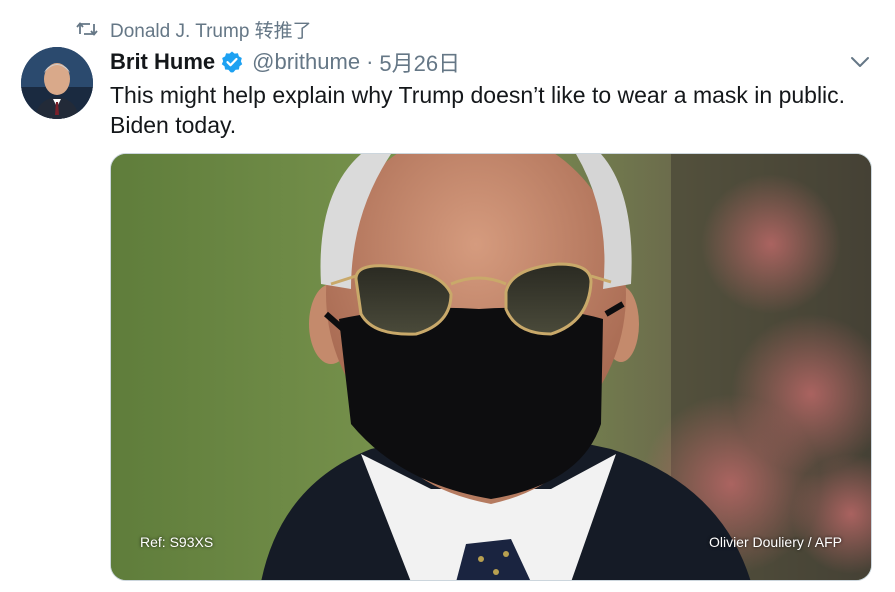  Describe the element at coordinates (211, 31) in the screenshot. I see `retweet-label: Donald J. Trump 转推了` at that location.